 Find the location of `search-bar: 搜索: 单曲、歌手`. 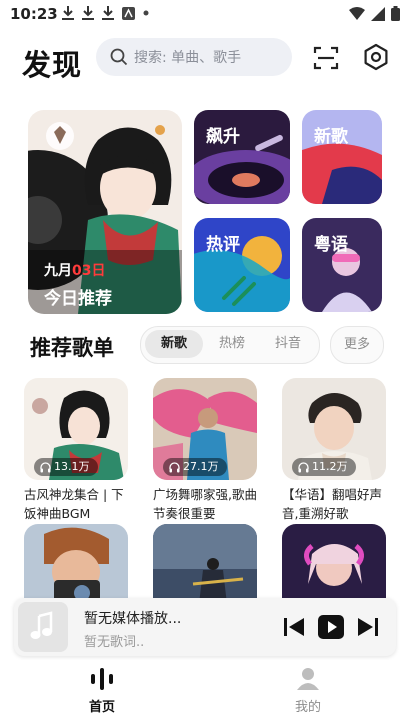

search-bar: 搜索: 单曲、歌手 is located at coordinates (194, 57).